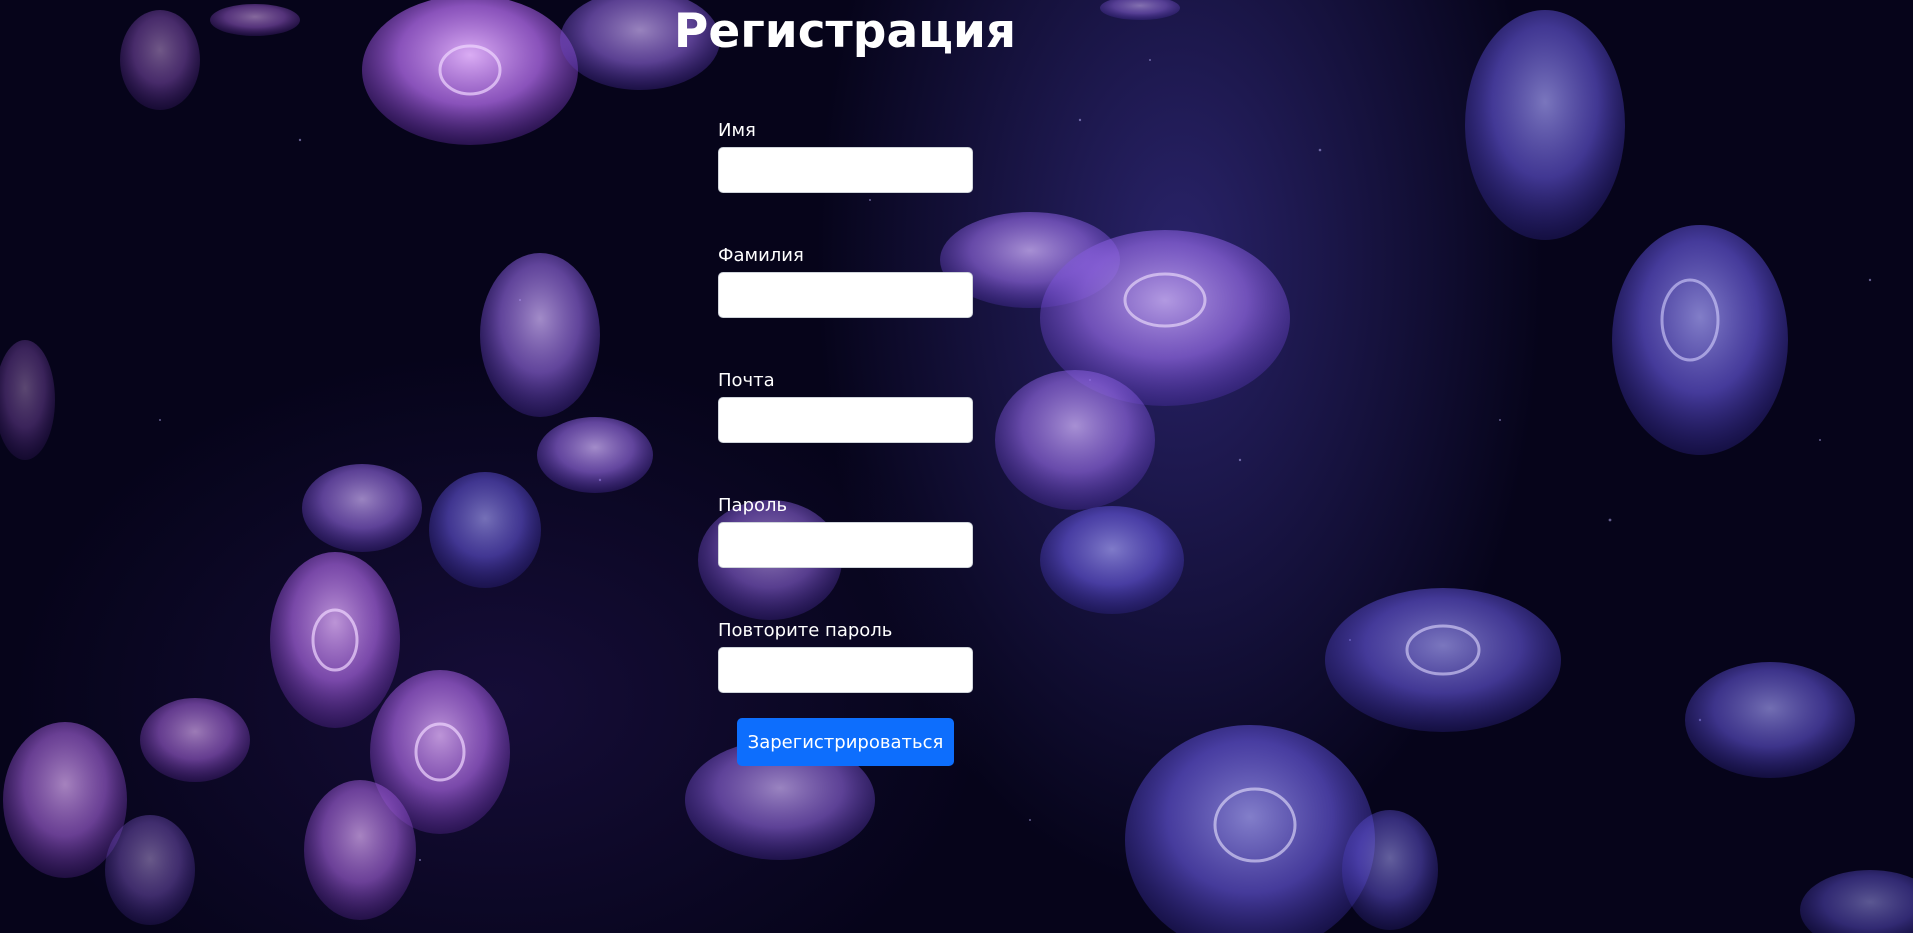 The image size is (1913, 933). What do you see at coordinates (845, 742) in the screenshot?
I see `register-button: Зарегистрироваться` at bounding box center [845, 742].